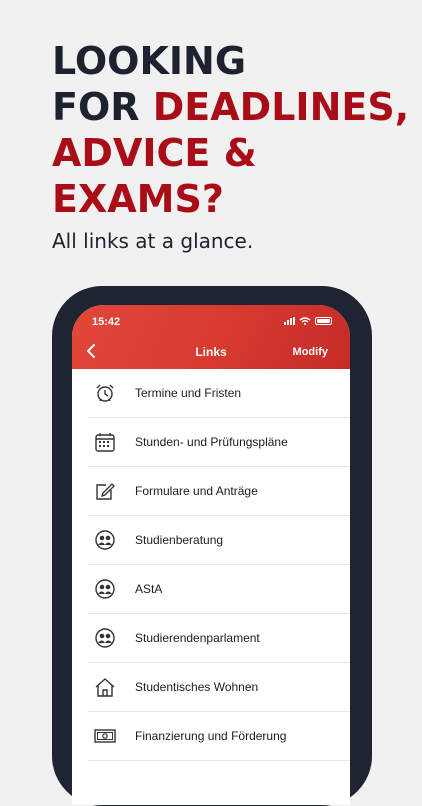 The image size is (422, 806). I want to click on modify-button: Modify, so click(310, 352).